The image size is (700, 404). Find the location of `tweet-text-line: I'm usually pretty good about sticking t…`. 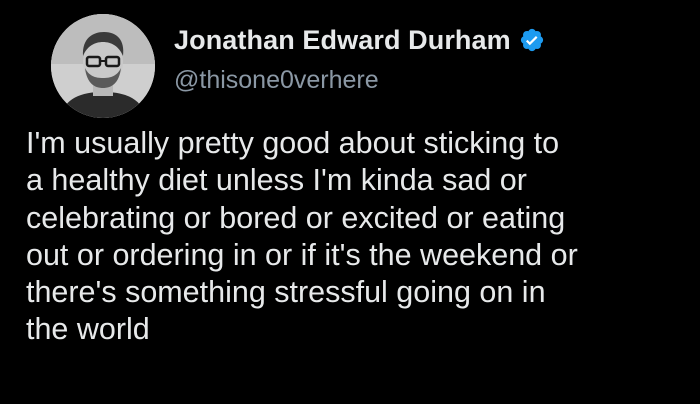

tweet-text-line: I'm usually pretty good about sticking t… is located at coordinates (293, 143).